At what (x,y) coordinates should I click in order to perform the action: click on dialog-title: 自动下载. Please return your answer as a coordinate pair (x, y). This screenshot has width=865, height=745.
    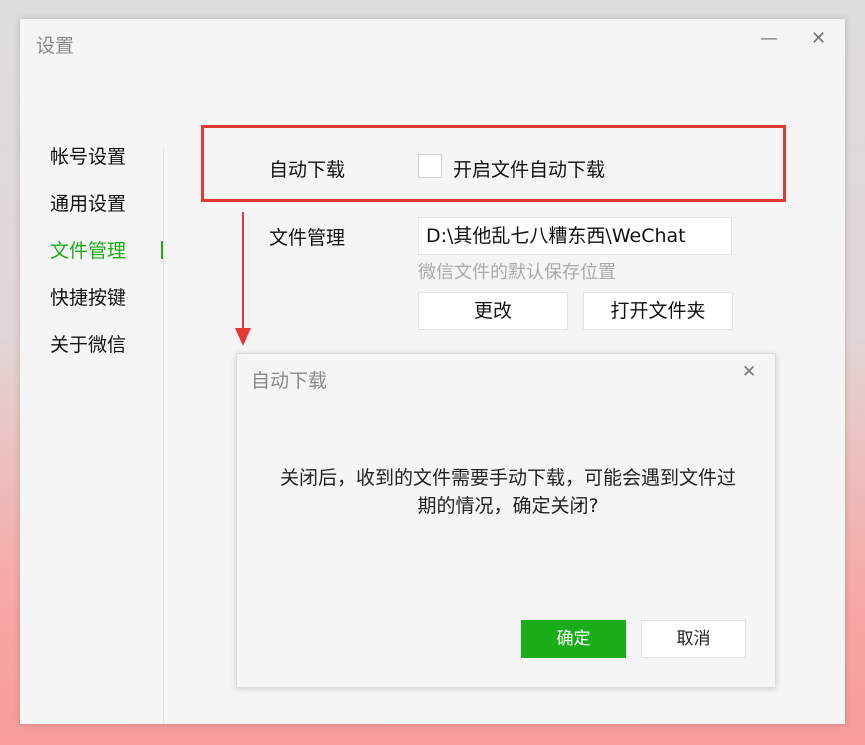
    Looking at the image, I should click on (289, 381).